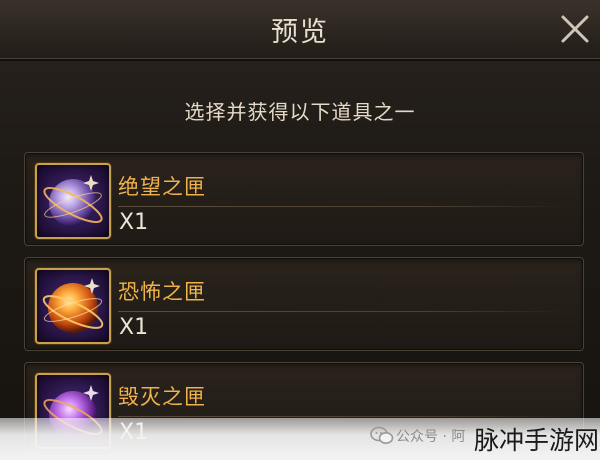  Describe the element at coordinates (162, 187) in the screenshot. I see `item-name: 绝望之匣` at that location.